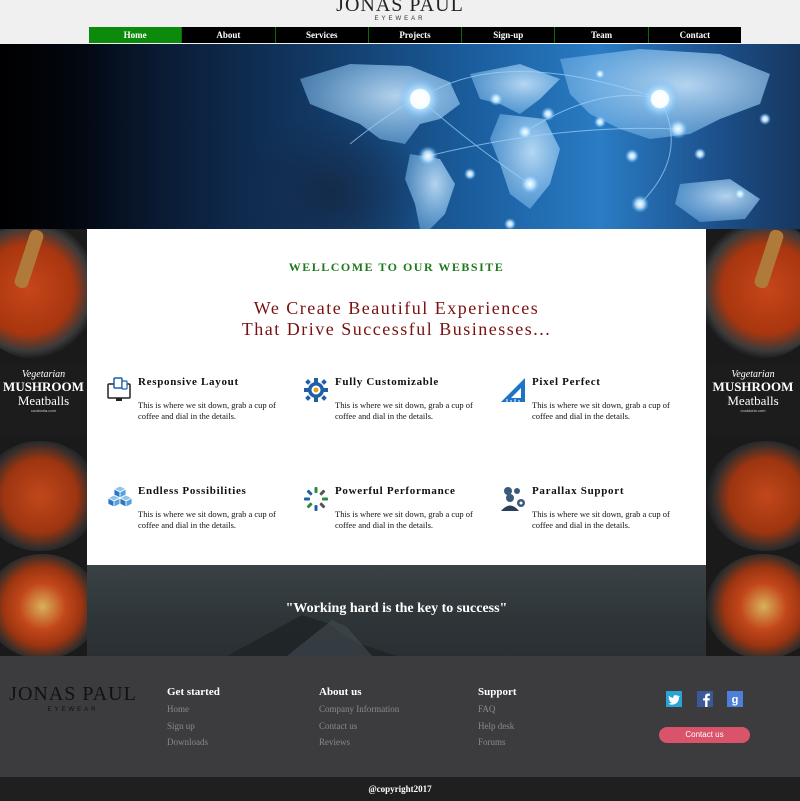  I want to click on feature-title: Parallax Support, so click(578, 491).